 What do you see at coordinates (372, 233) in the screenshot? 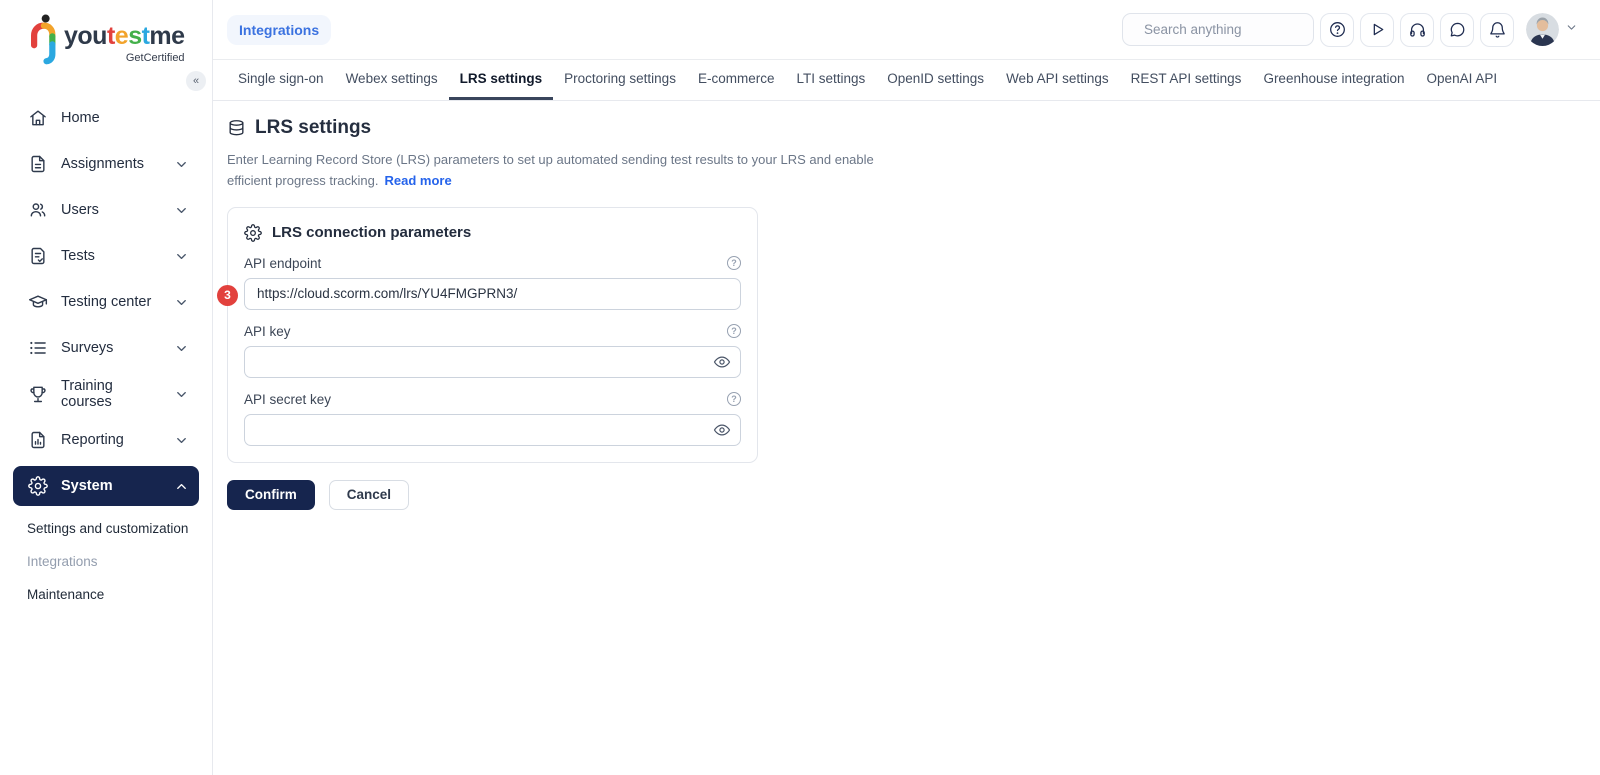
I see `card-title-text: LRS connection parameters` at bounding box center [372, 233].